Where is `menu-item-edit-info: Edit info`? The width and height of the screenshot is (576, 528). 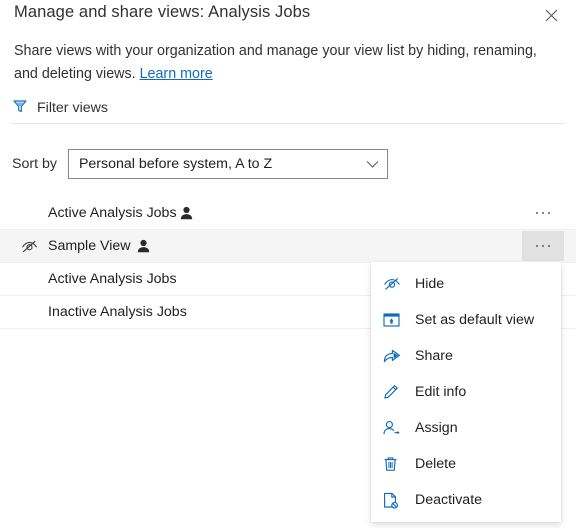
menu-item-edit-info: Edit info is located at coordinates (466, 392).